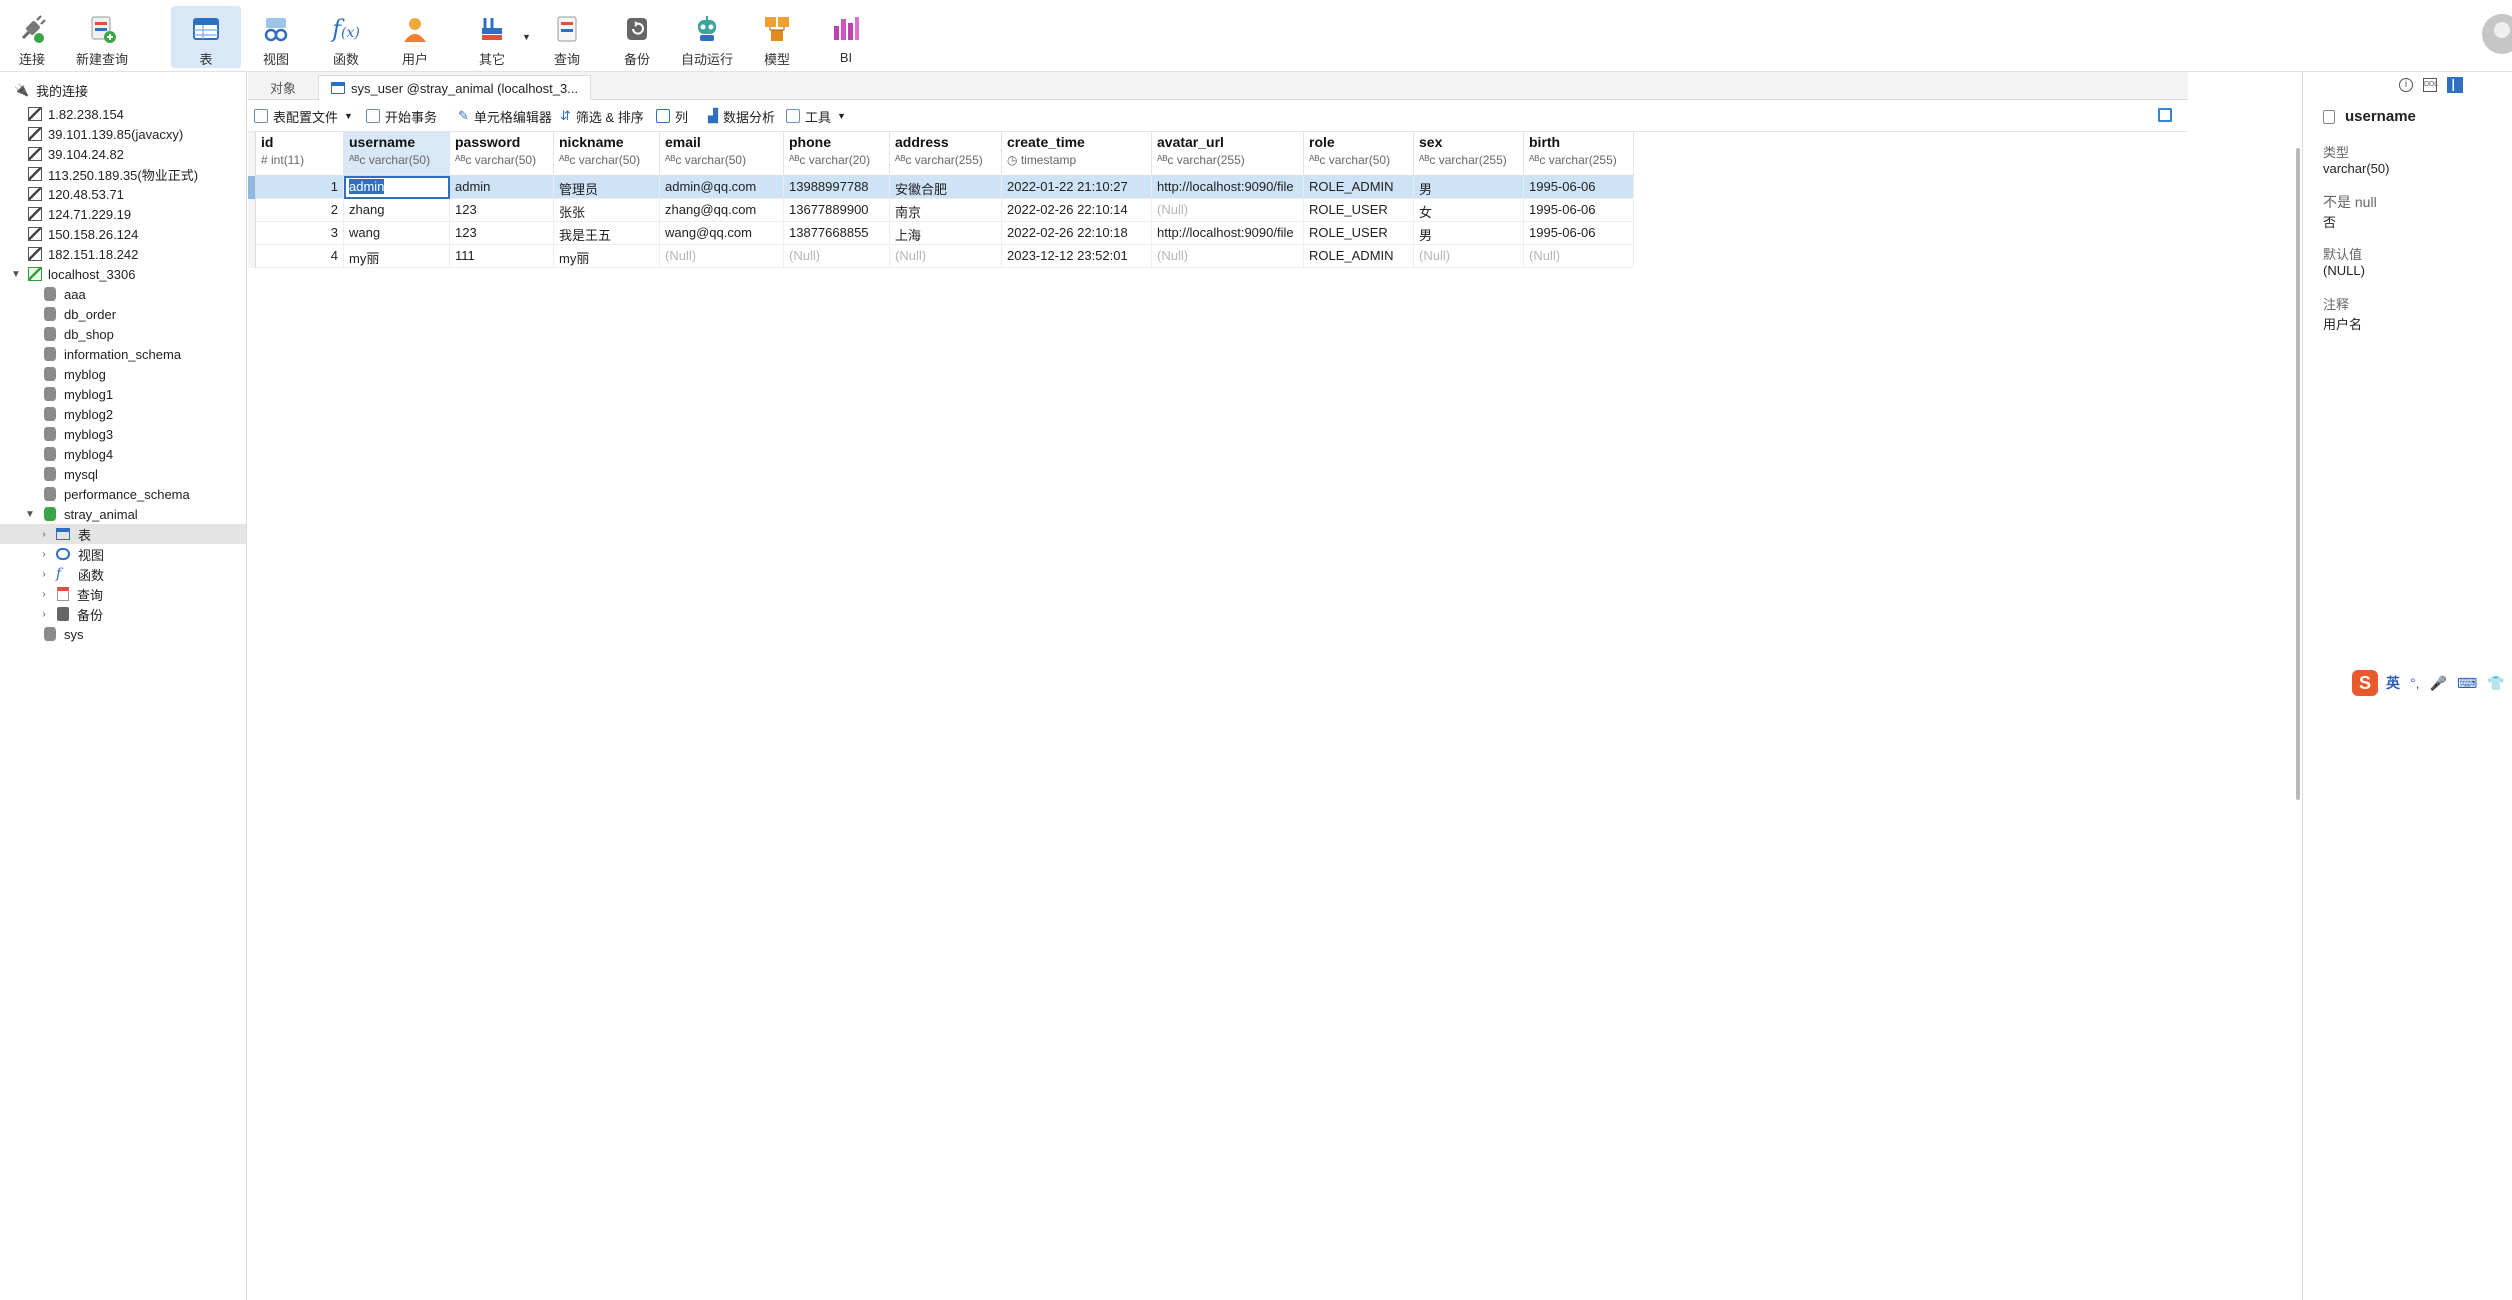 This screenshot has height=1300, width=2512. I want to click on table-cell: 2022-02-26 22:10:14, so click(1077, 210).